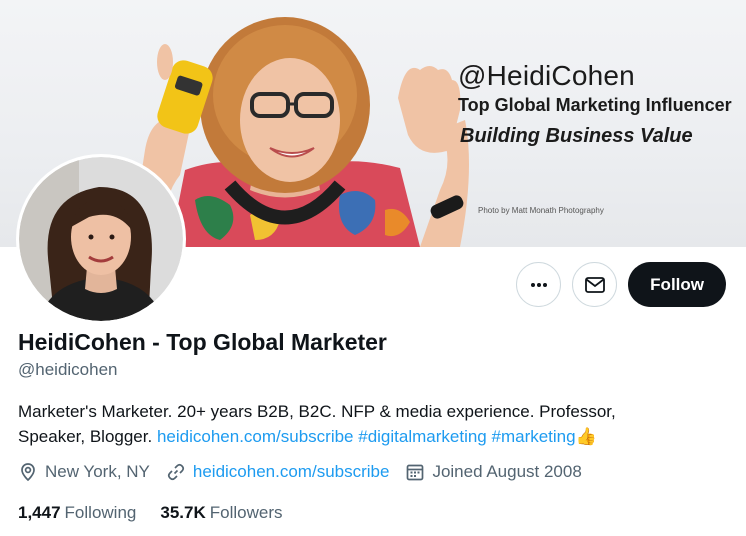 The image size is (746, 536). Describe the element at coordinates (100, 512) in the screenshot. I see `following-label: Following` at that location.